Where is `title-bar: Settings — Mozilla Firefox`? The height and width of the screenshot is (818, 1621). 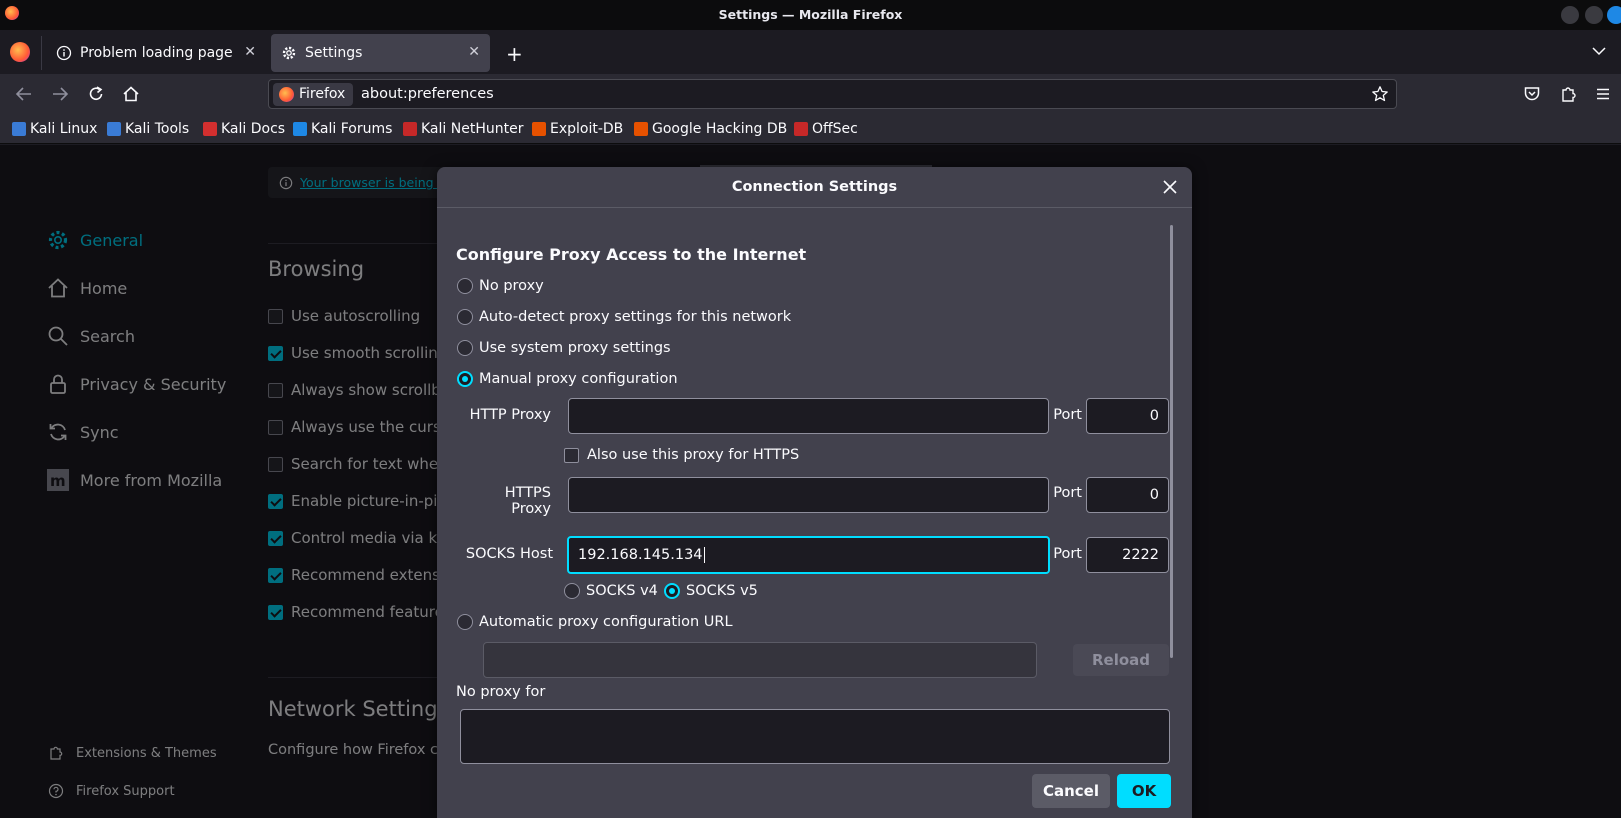
title-bar: Settings — Mozilla Firefox is located at coordinates (810, 15).